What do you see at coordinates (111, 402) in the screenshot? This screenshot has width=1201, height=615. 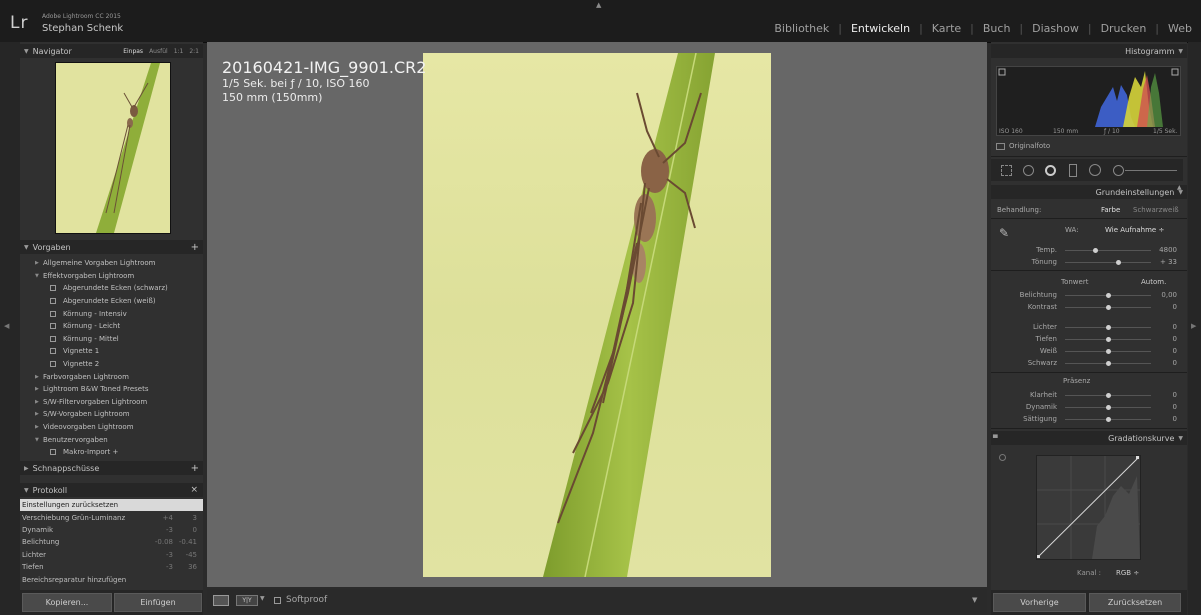 I see `preset-item: ▶ S/W-Filtervorgaben Lightroom` at bounding box center [111, 402].